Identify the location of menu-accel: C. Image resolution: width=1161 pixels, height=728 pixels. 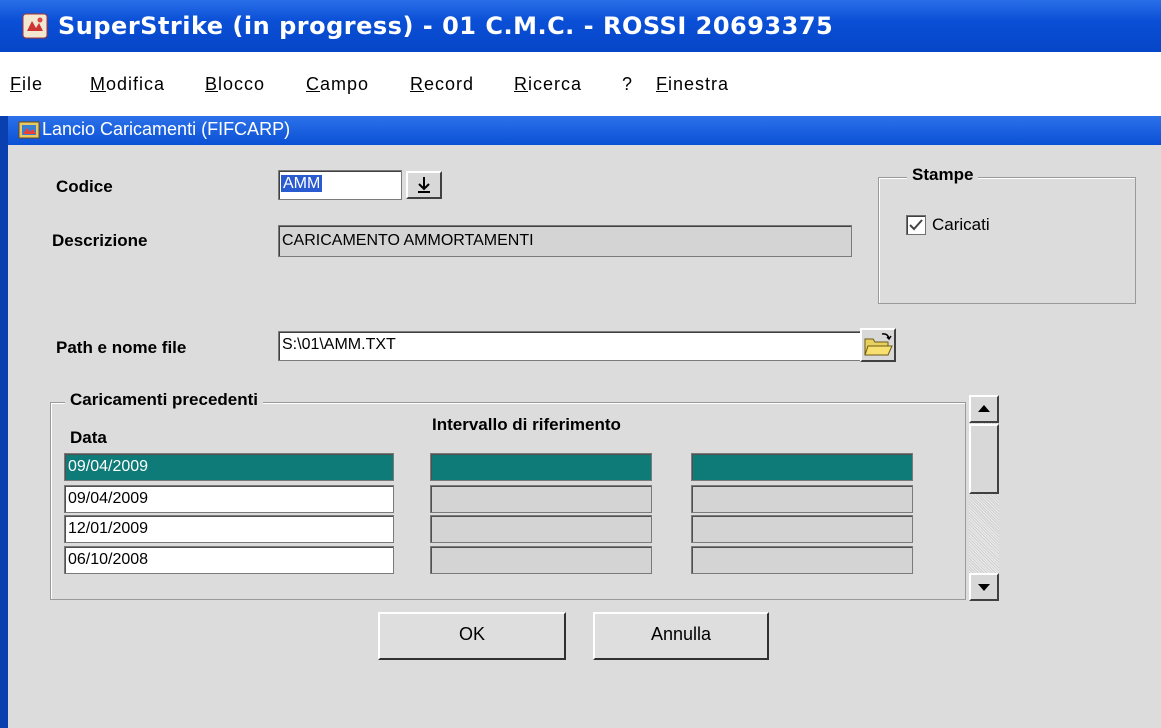
(313, 84).